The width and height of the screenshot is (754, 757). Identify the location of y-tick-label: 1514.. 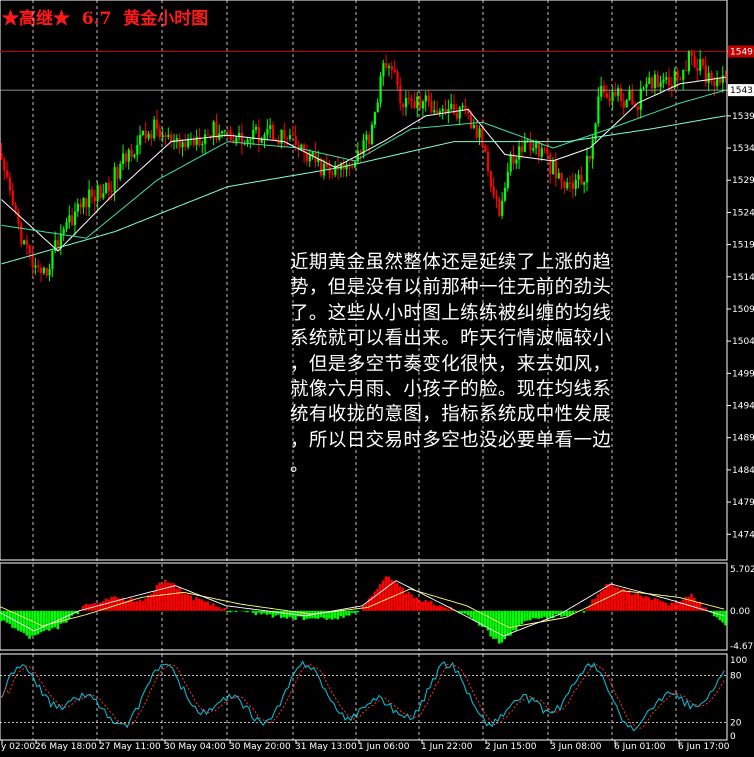
(743, 278).